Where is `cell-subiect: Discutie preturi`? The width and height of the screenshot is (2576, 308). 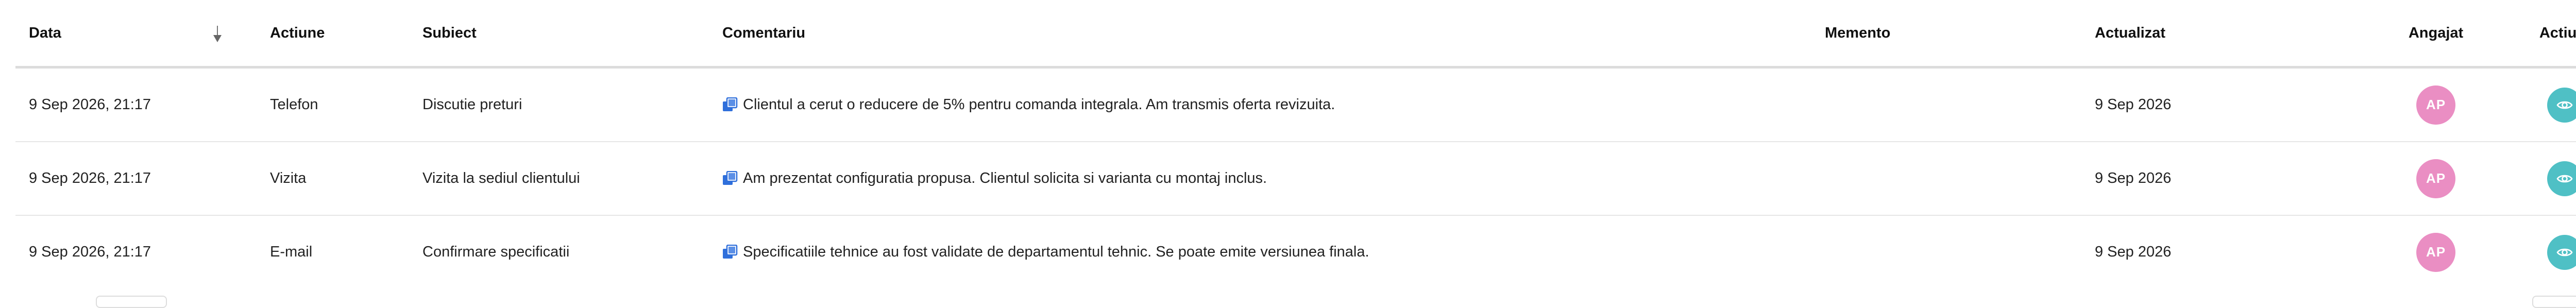
cell-subiect: Discutie preturi is located at coordinates (472, 104).